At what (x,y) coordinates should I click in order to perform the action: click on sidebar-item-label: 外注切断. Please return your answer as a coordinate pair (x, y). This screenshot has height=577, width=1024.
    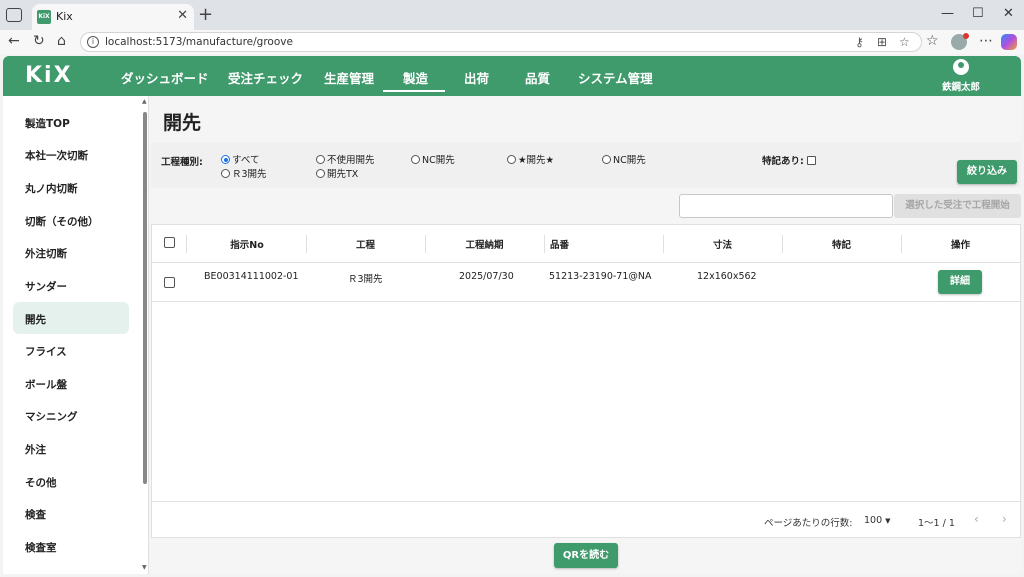
    Looking at the image, I should click on (46, 254).